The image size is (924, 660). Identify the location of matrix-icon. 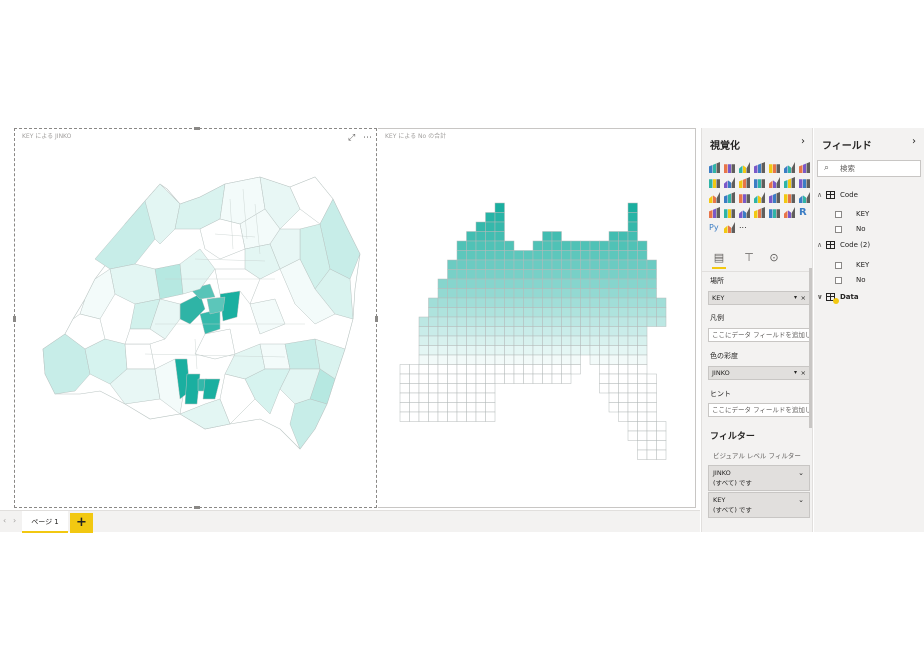
(789, 212).